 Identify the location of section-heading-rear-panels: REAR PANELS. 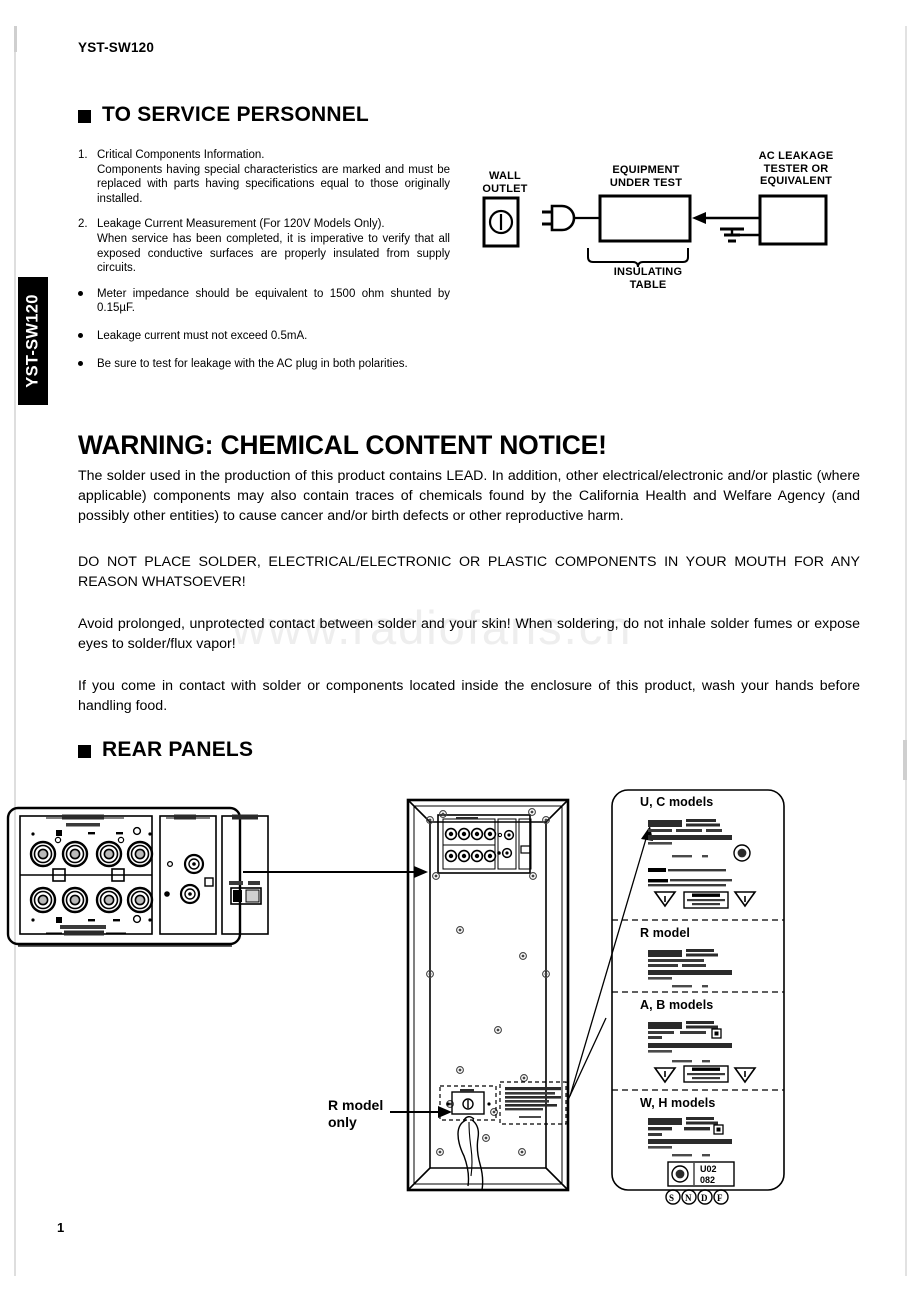
(165, 750).